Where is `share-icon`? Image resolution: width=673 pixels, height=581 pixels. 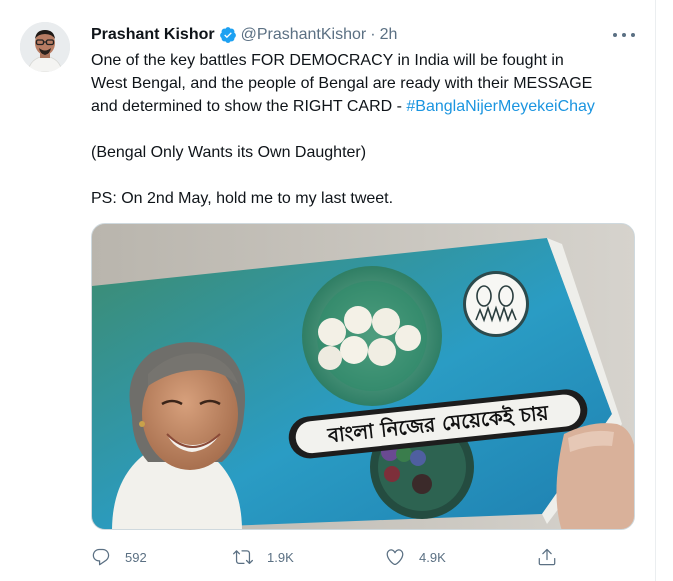 share-icon is located at coordinates (547, 557).